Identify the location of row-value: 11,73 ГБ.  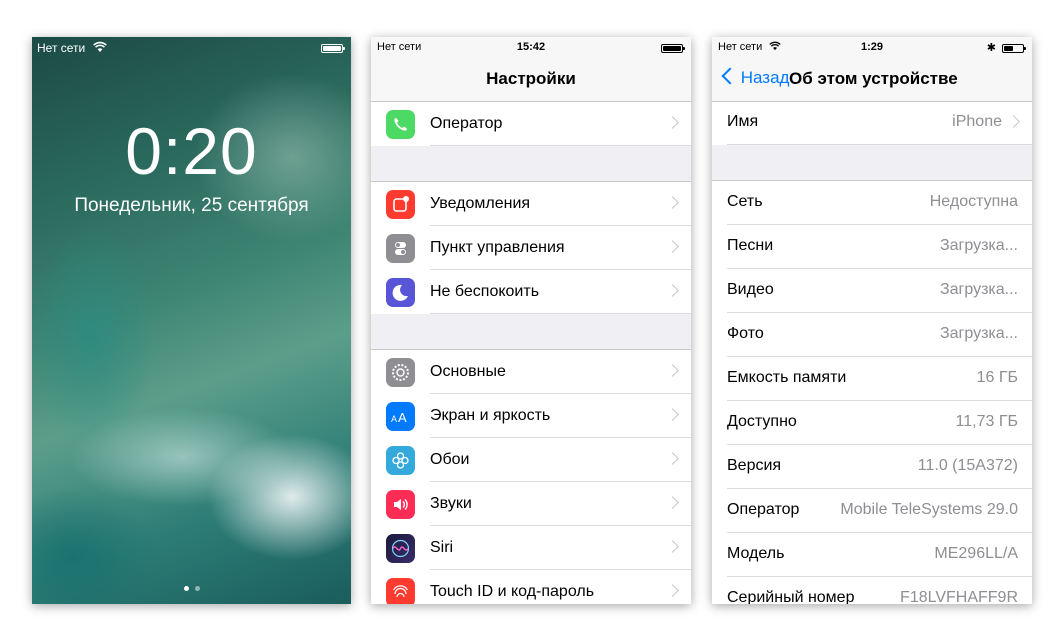
(986, 421).